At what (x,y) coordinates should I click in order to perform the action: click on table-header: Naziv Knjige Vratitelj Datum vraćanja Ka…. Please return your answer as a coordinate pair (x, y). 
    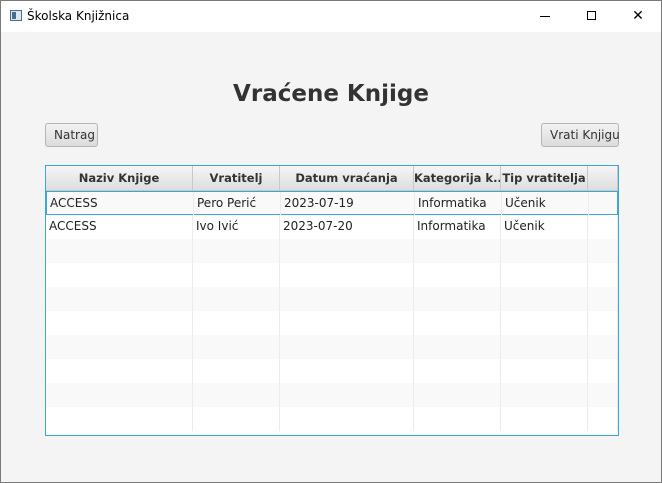
    Looking at the image, I should click on (332, 178).